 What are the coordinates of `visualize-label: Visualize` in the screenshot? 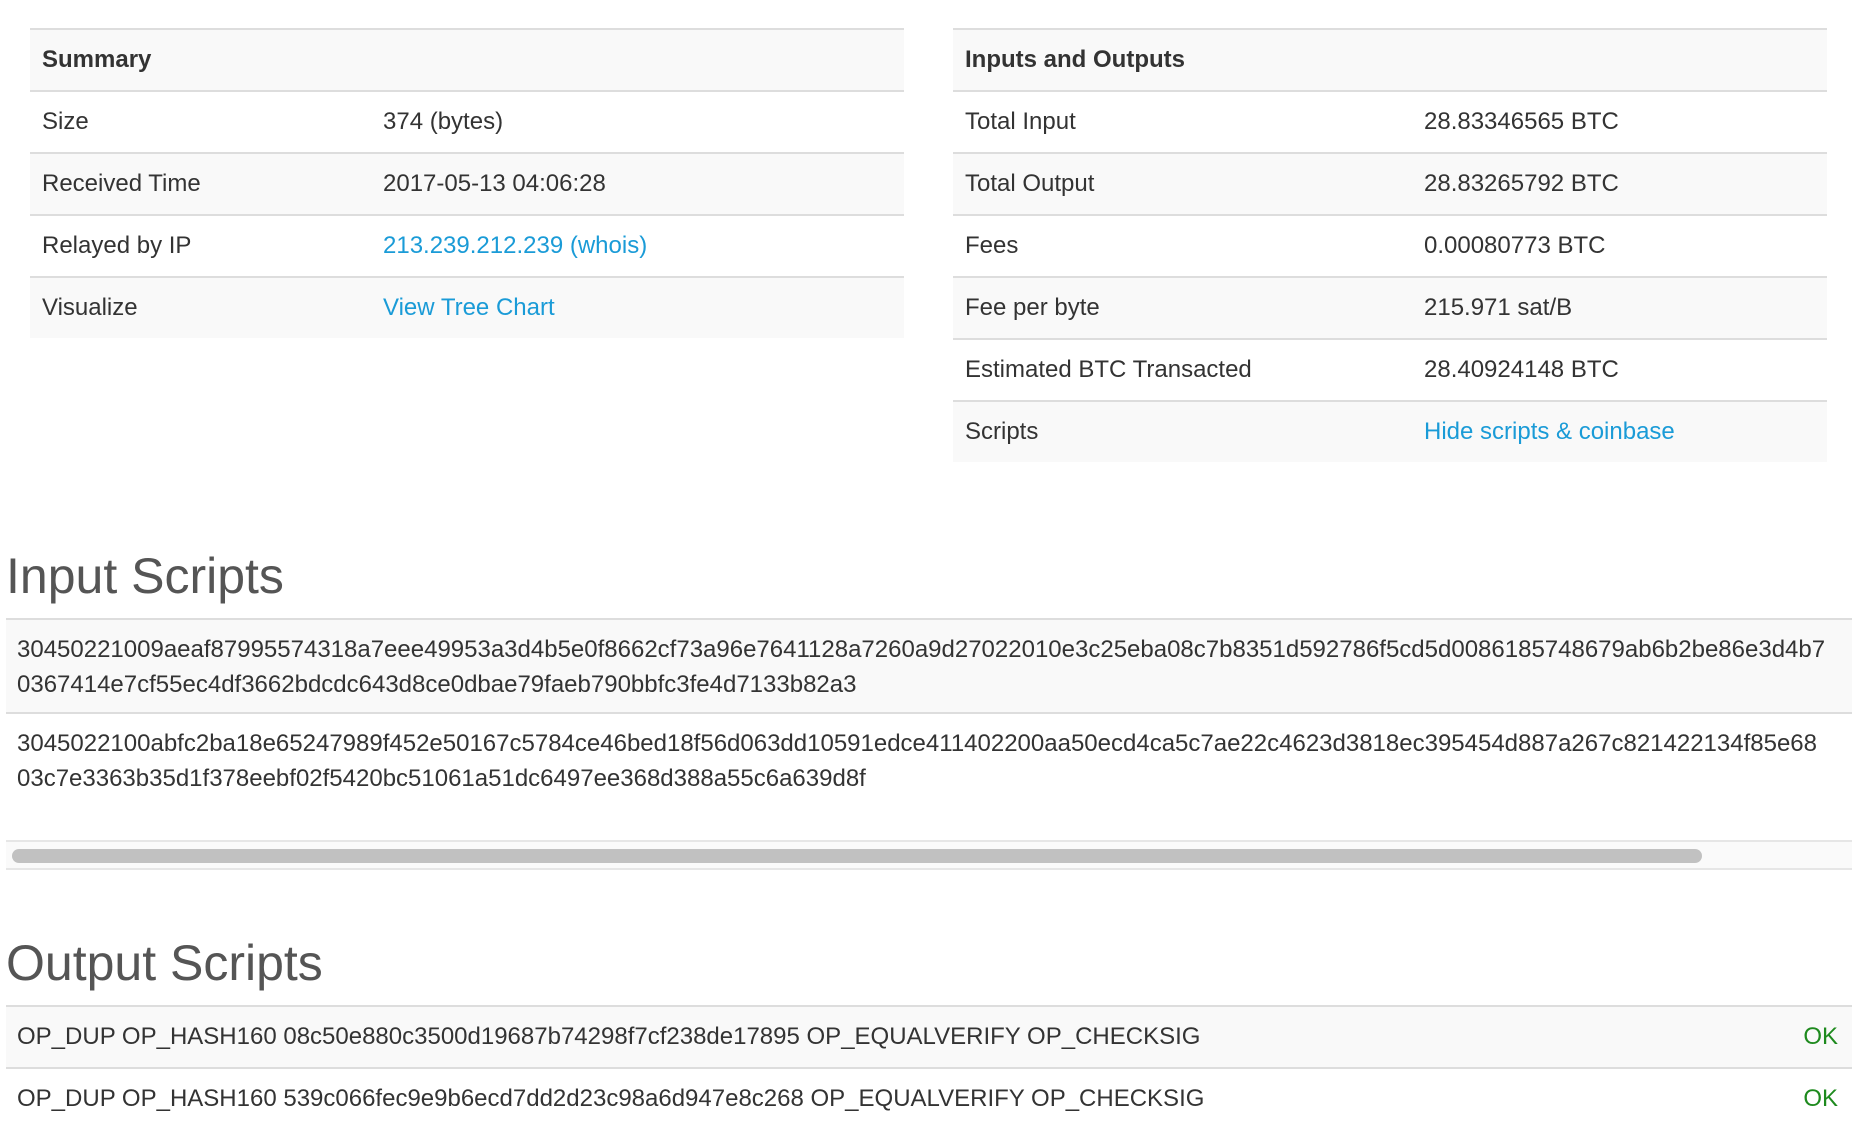 It's located at (200, 307).